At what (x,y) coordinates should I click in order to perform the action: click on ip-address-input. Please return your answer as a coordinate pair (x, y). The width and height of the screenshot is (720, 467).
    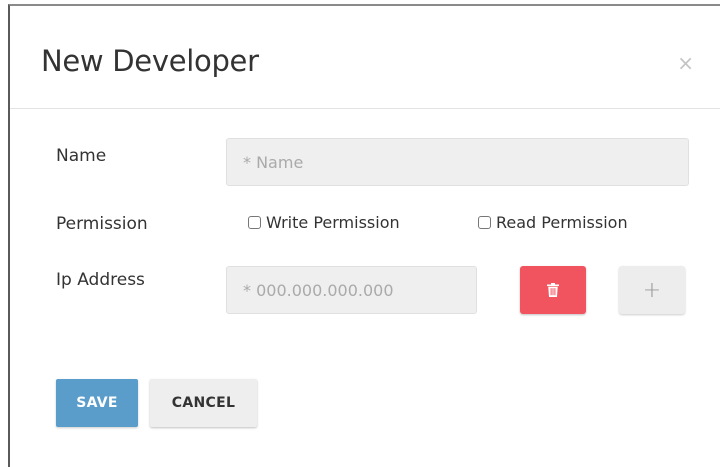
    Looking at the image, I should click on (351, 290).